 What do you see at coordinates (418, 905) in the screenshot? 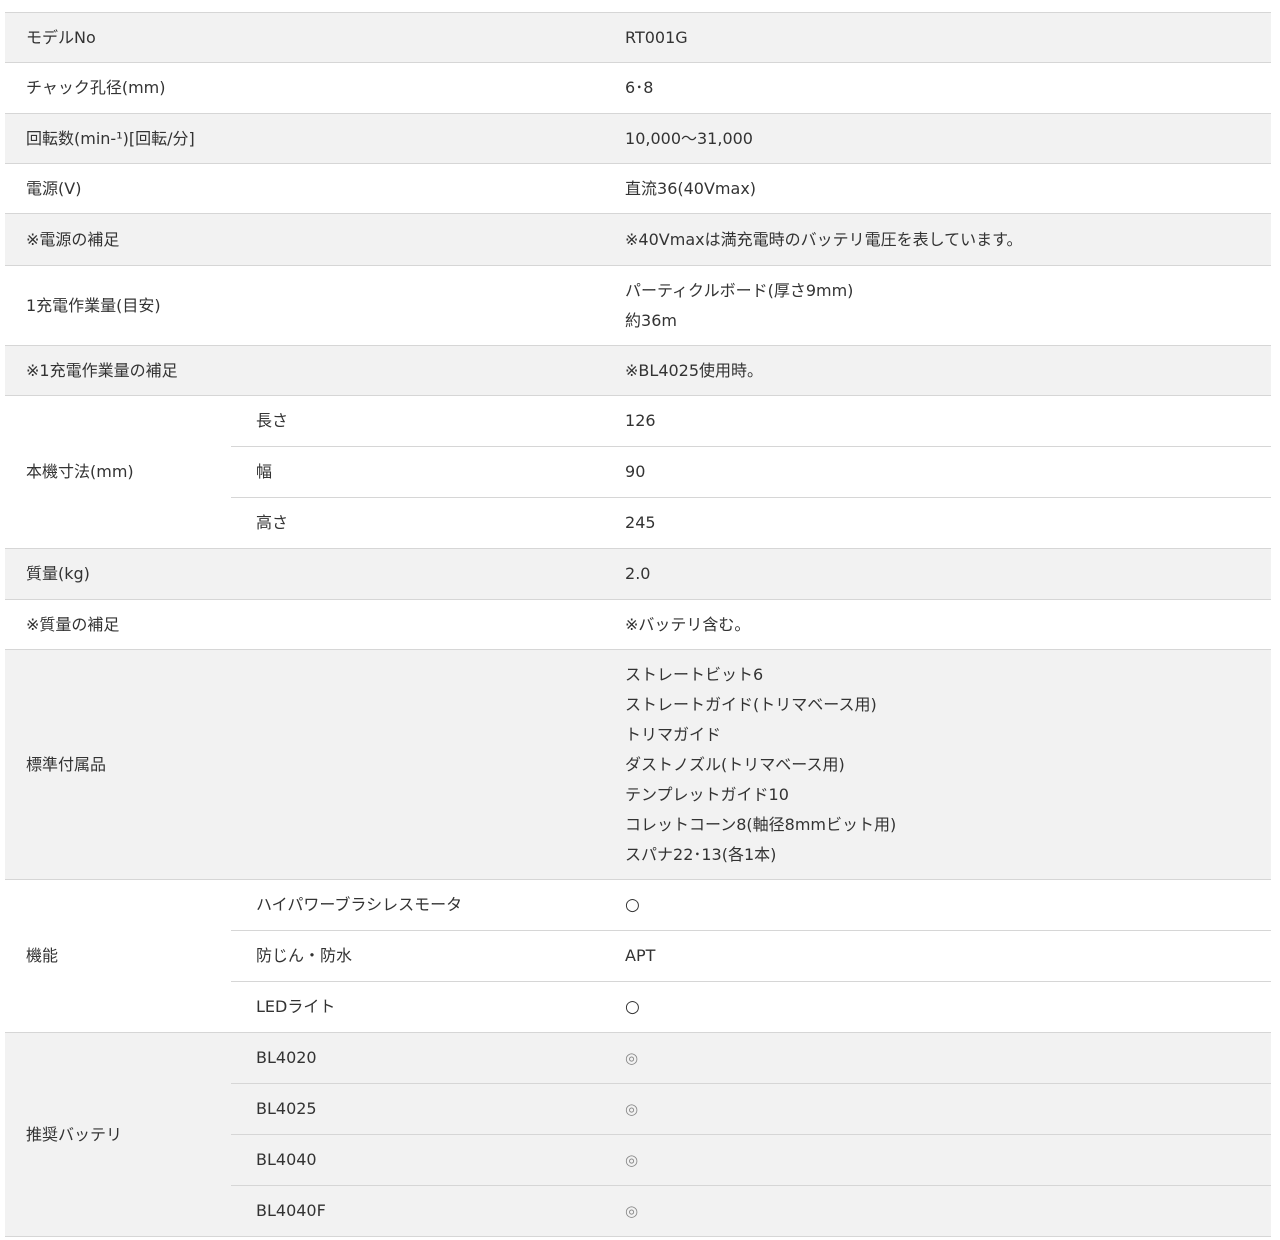
I see `spec-sub-label: ハイパワーブラシレスモータ` at bounding box center [418, 905].